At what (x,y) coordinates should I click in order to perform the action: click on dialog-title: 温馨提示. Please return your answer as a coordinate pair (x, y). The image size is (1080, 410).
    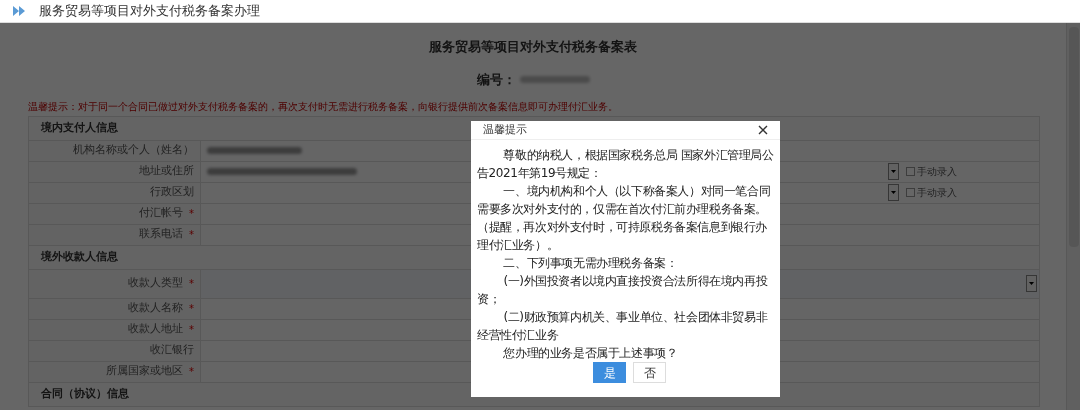
    Looking at the image, I should click on (505, 129).